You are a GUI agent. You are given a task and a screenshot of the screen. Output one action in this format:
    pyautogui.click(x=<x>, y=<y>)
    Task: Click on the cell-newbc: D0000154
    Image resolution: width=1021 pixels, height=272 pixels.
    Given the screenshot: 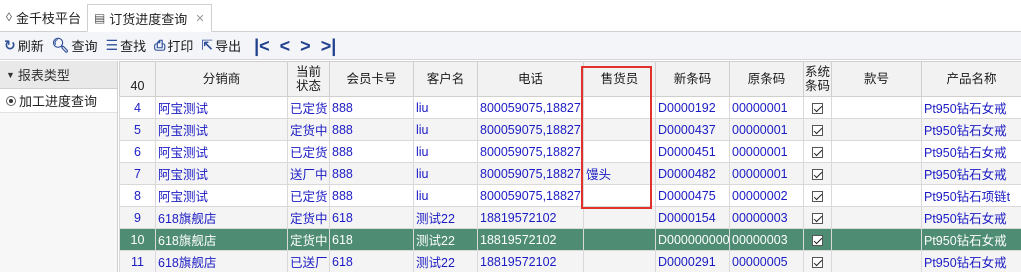 What is the action you would take?
    pyautogui.click(x=692, y=217)
    